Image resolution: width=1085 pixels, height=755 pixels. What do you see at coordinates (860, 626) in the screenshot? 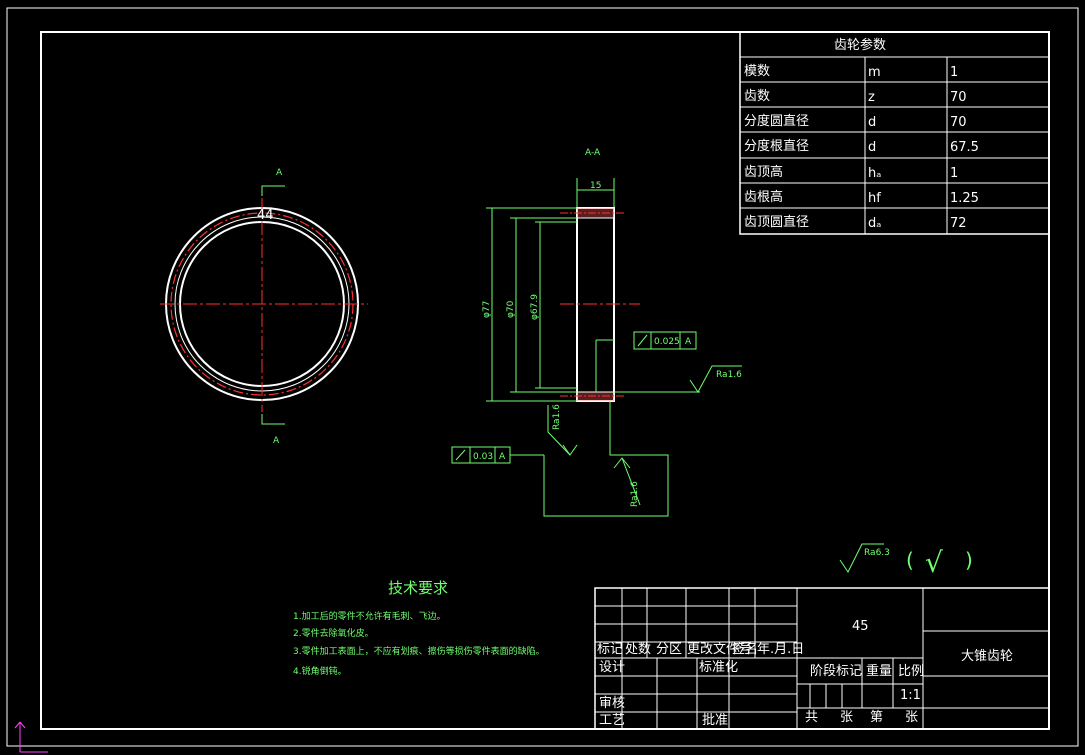
I see `material: 45` at bounding box center [860, 626].